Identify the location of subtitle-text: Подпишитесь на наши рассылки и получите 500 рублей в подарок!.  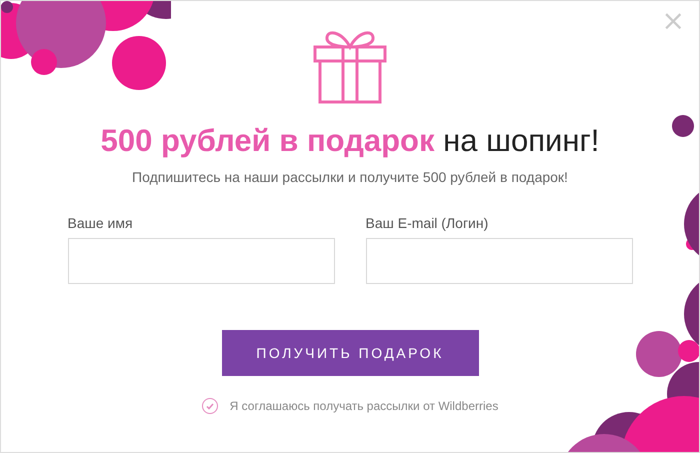
(350, 177).